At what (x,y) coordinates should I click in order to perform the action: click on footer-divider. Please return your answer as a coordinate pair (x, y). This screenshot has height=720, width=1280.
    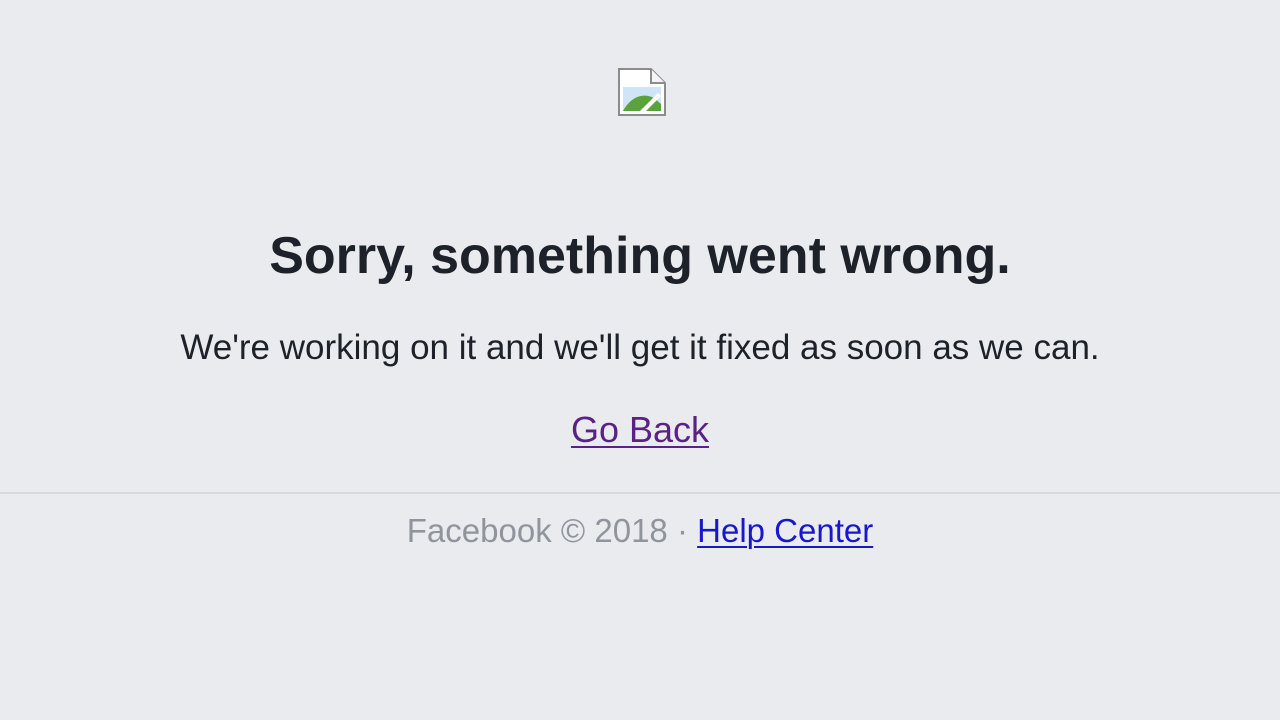
    Looking at the image, I should click on (640, 493).